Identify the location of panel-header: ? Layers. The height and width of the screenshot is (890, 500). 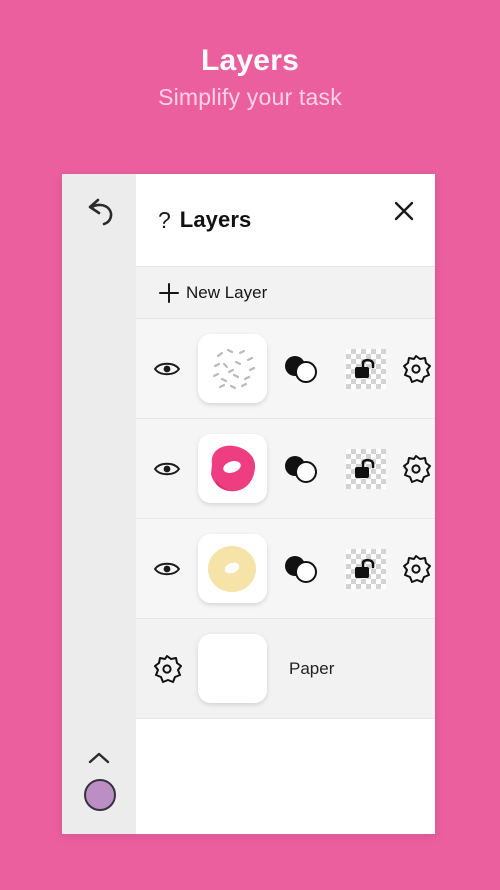
(285, 220).